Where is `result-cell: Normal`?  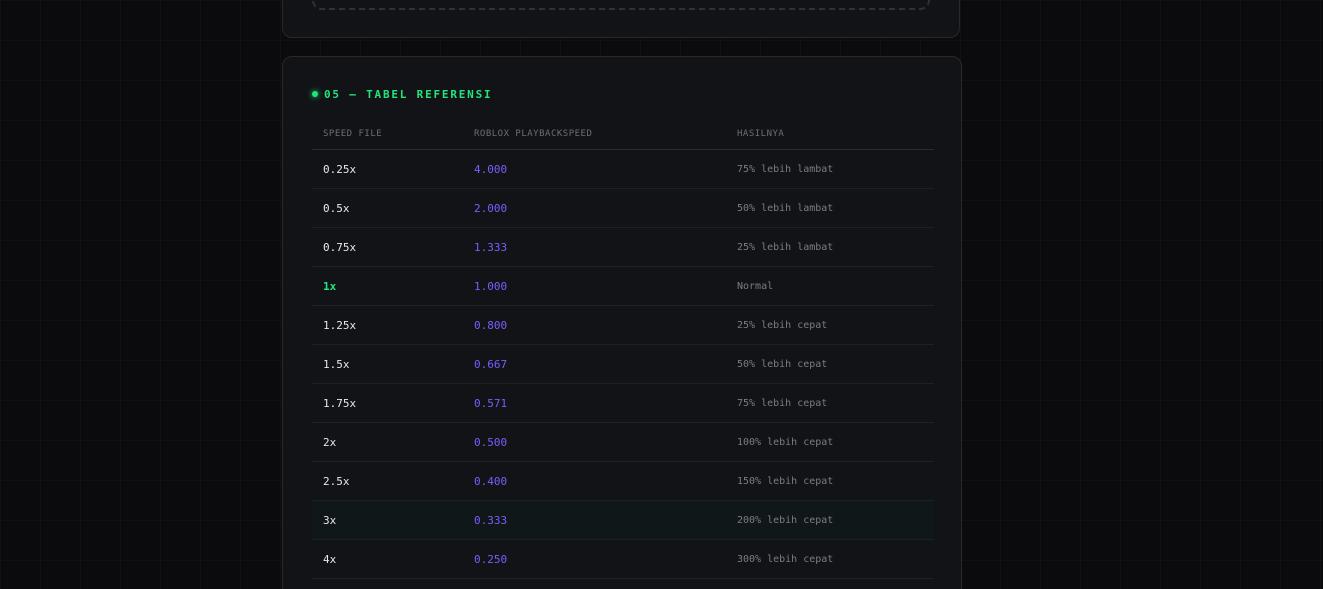
result-cell: Normal is located at coordinates (755, 286).